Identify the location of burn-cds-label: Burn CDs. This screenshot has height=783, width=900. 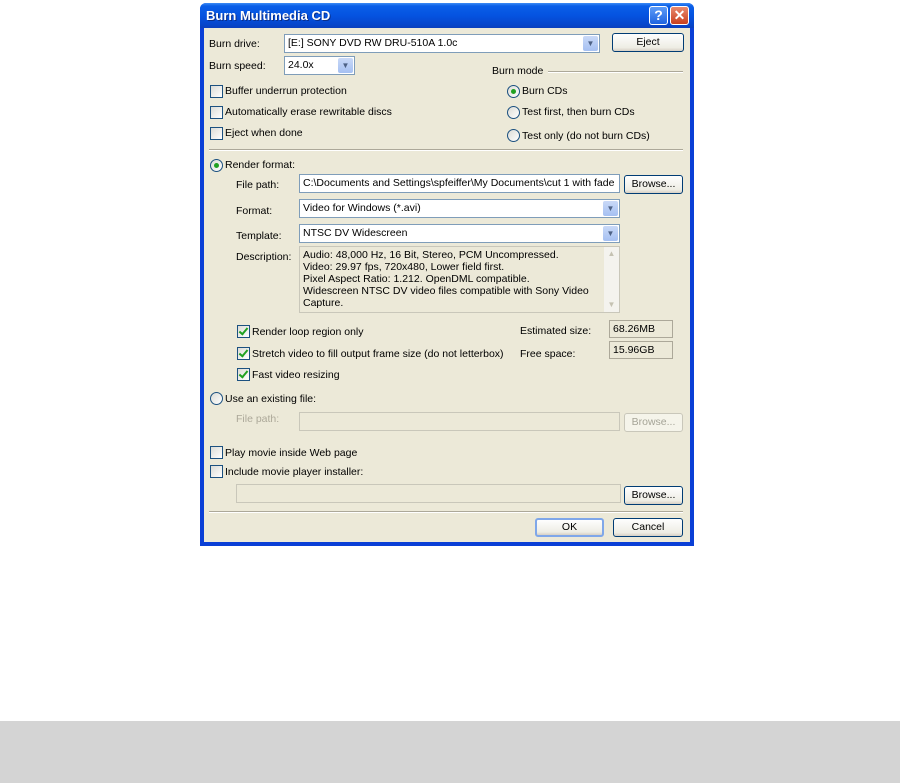
(545, 91).